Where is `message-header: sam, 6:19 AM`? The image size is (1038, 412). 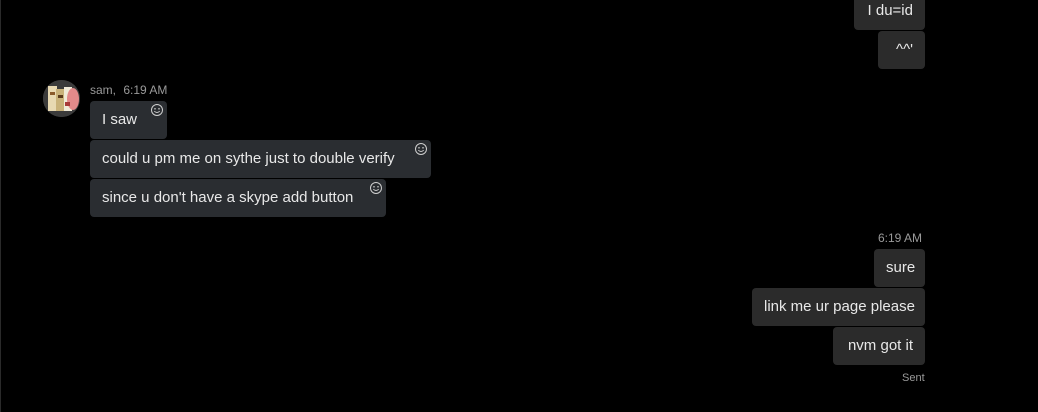
message-header: sam, 6:19 AM is located at coordinates (128, 90).